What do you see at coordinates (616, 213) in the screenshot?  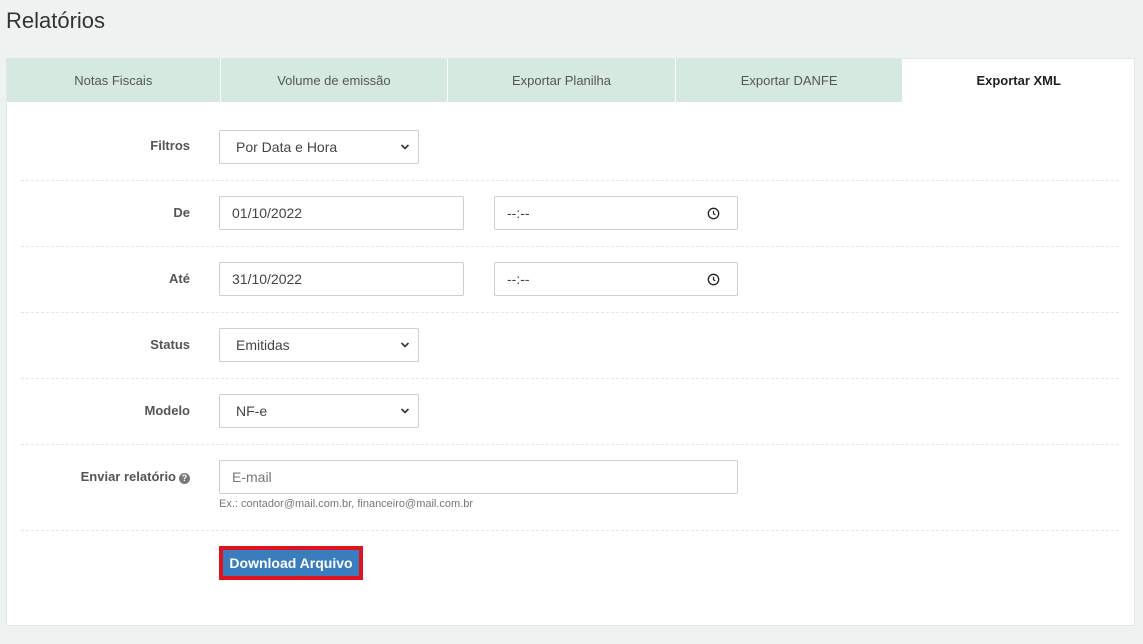 I see `de-time-input: --:--` at bounding box center [616, 213].